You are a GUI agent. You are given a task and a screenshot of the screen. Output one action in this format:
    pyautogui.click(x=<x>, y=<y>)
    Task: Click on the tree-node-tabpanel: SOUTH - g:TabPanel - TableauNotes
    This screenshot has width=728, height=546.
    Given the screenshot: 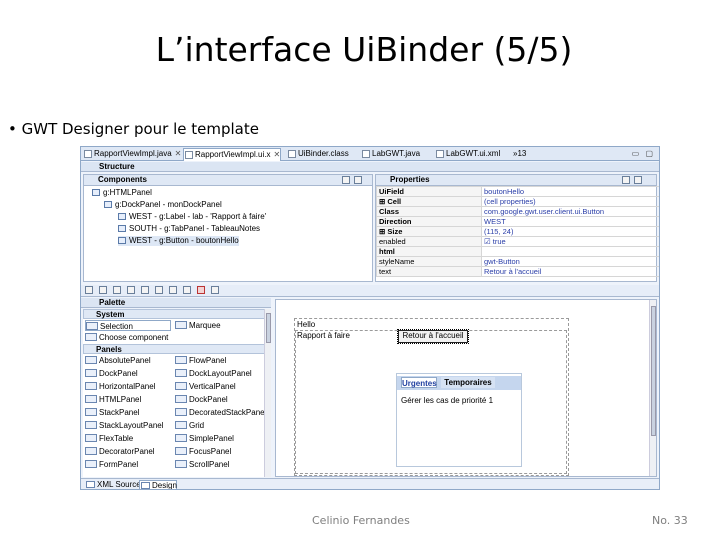 What is the action you would take?
    pyautogui.click(x=189, y=229)
    